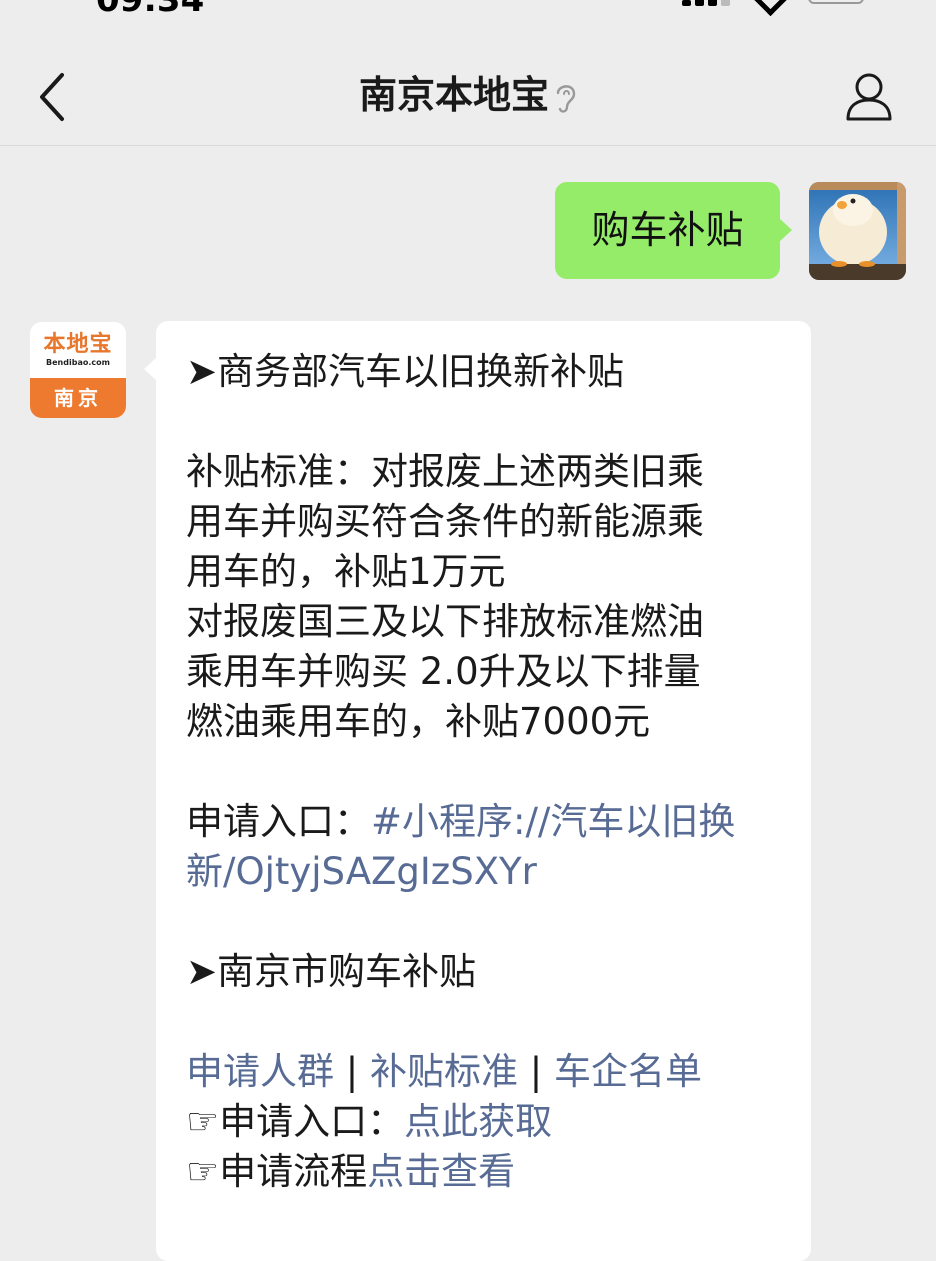 The width and height of the screenshot is (936, 1261). Describe the element at coordinates (78, 398) in the screenshot. I see `avatar-city: 南京` at that location.